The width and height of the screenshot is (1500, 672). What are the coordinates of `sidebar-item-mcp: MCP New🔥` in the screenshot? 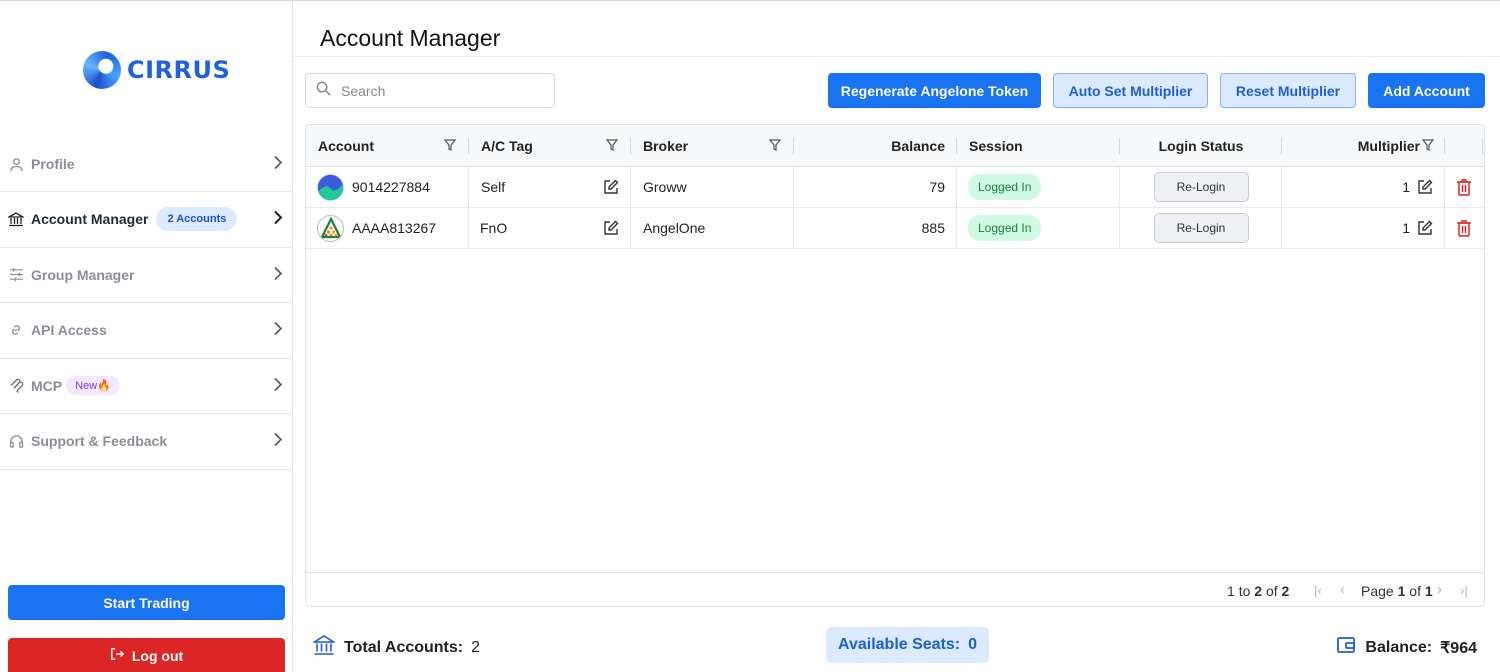 It's located at (146, 386).